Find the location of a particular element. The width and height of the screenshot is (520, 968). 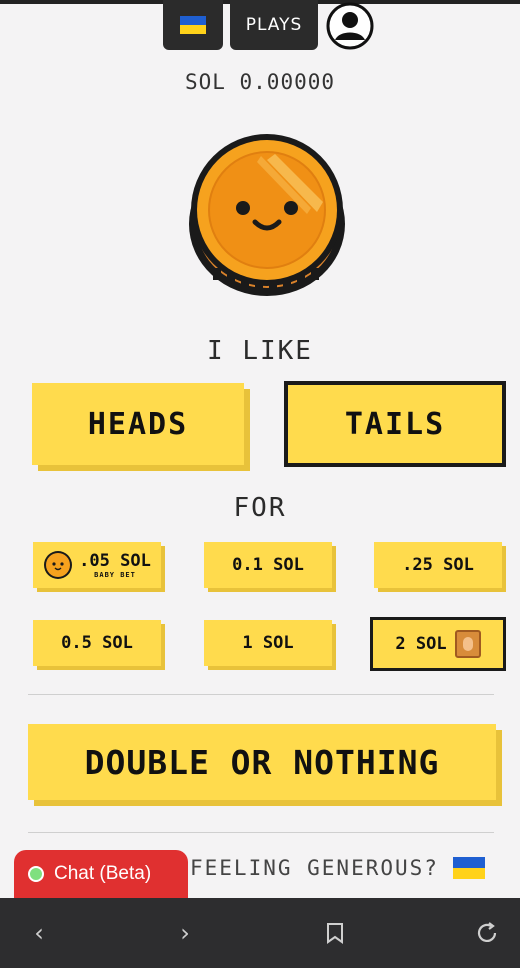

chat-button: Chat (Beta) is located at coordinates (101, 874).